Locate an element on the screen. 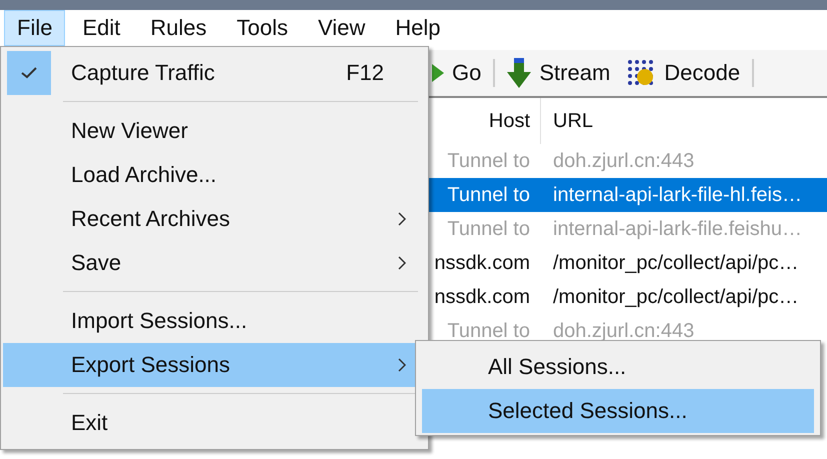 The image size is (827, 459). menu-title: Rules is located at coordinates (178, 28).